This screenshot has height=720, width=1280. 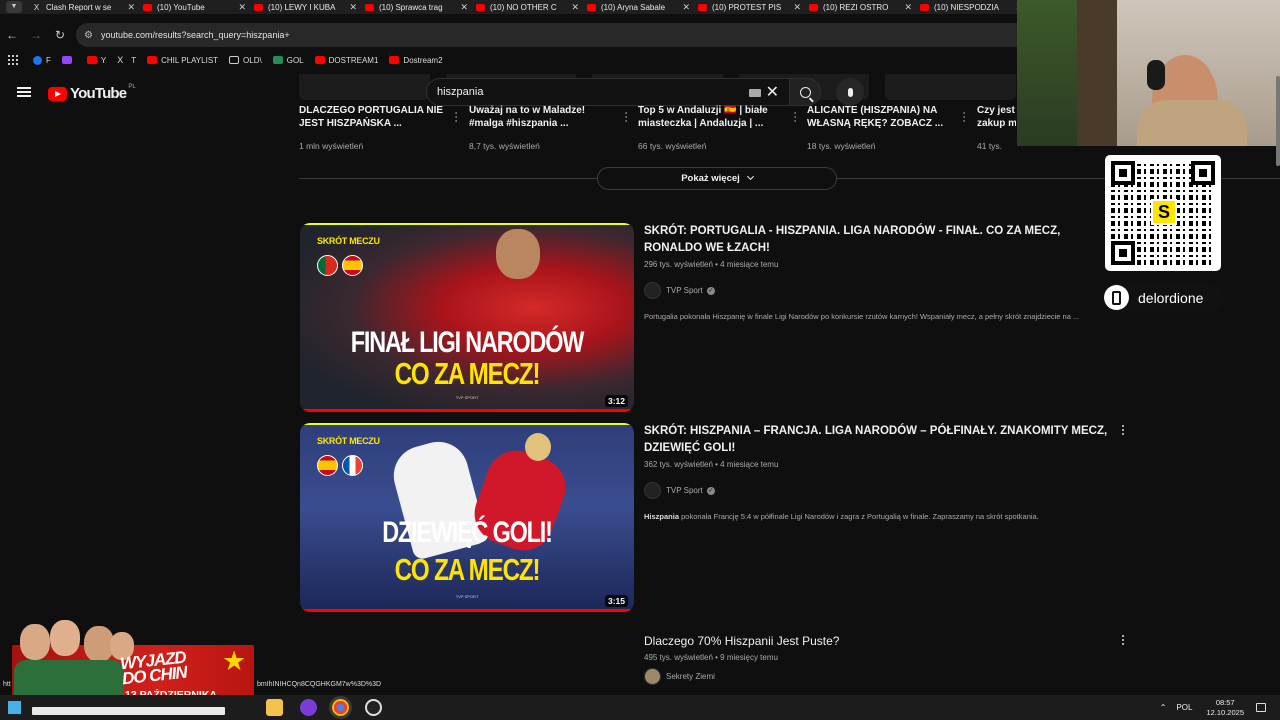 What do you see at coordinates (813, 7) in the screenshot?
I see `youtube-icon` at bounding box center [813, 7].